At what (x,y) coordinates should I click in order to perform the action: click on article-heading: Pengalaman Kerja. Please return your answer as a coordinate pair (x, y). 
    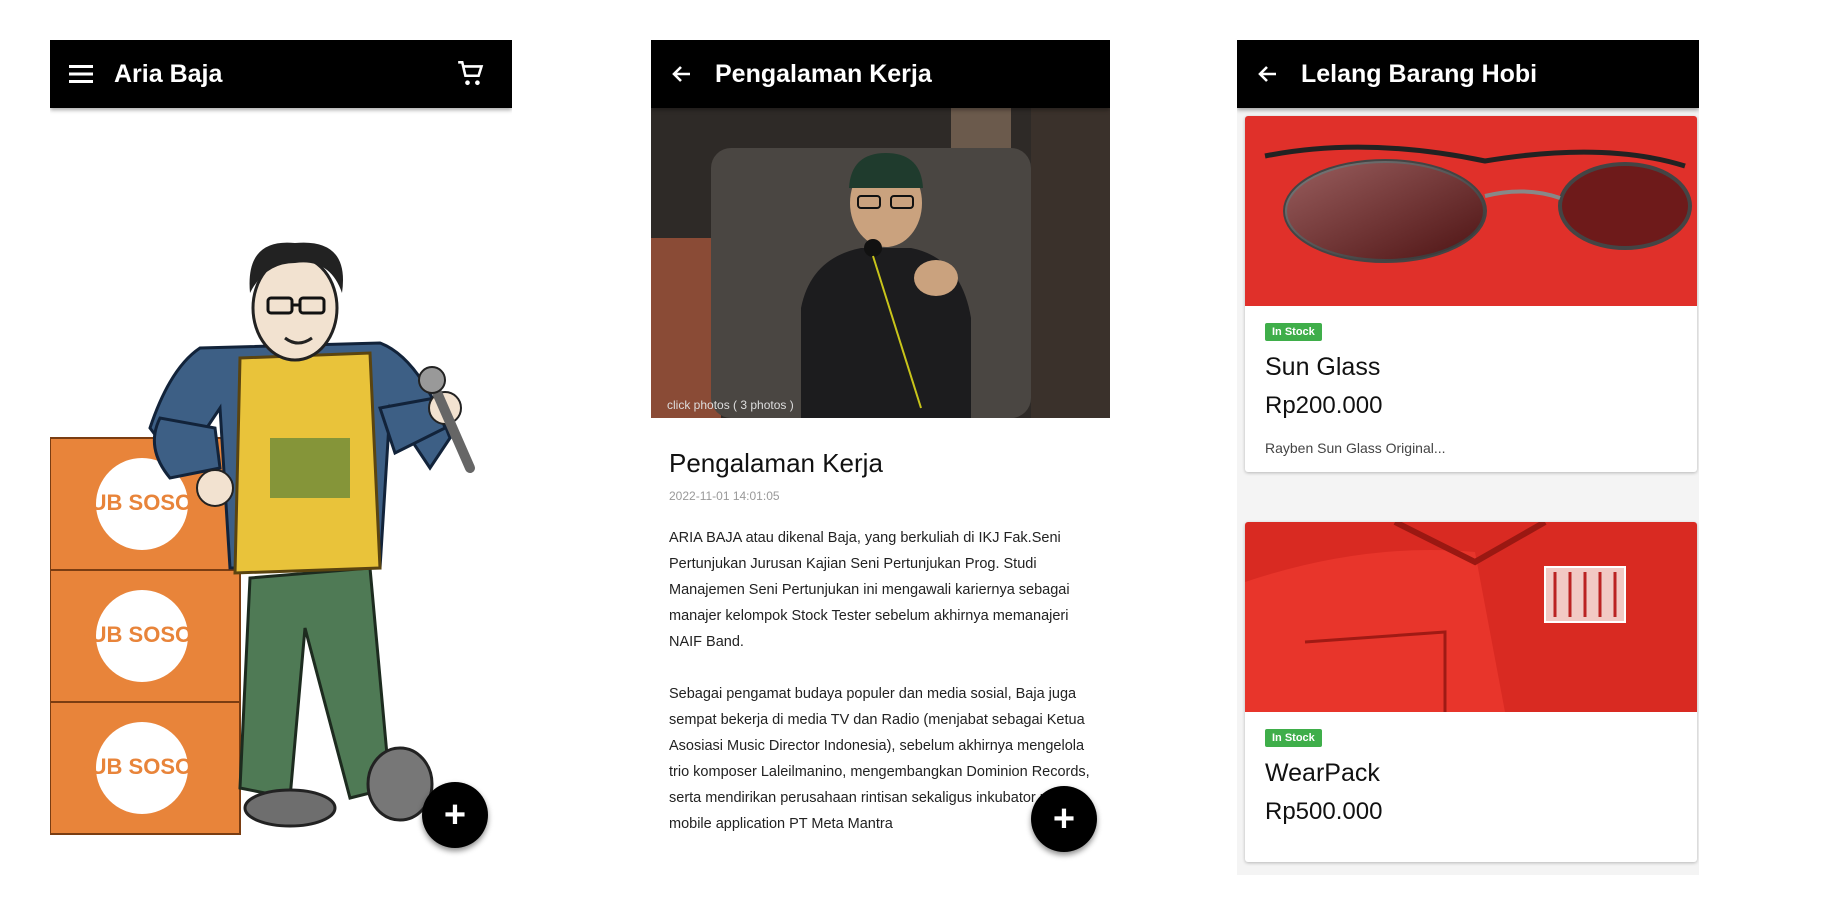
    Looking at the image, I should click on (776, 463).